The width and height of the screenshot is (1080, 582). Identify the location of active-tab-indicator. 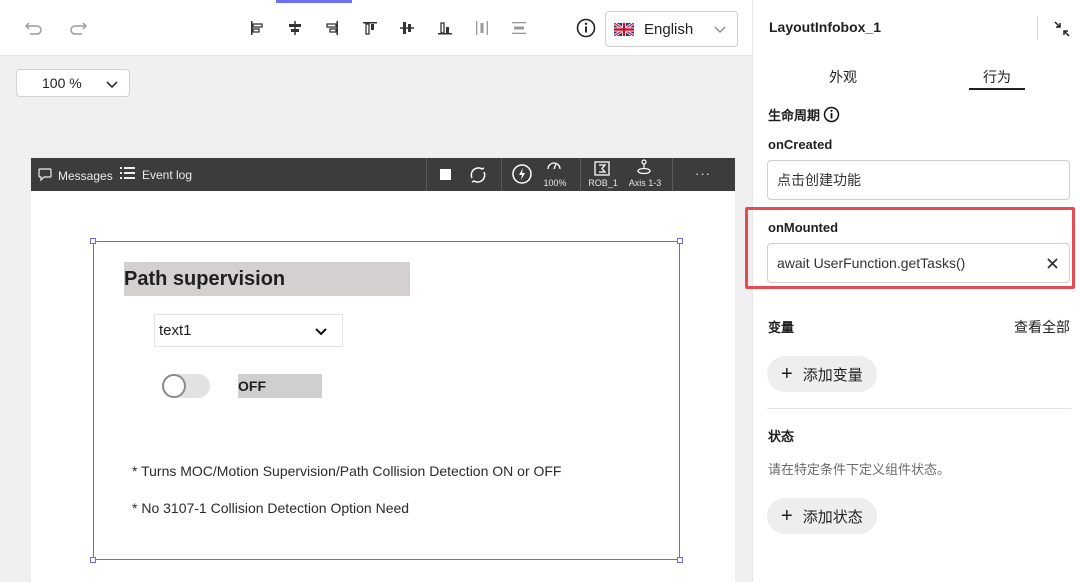
(997, 89).